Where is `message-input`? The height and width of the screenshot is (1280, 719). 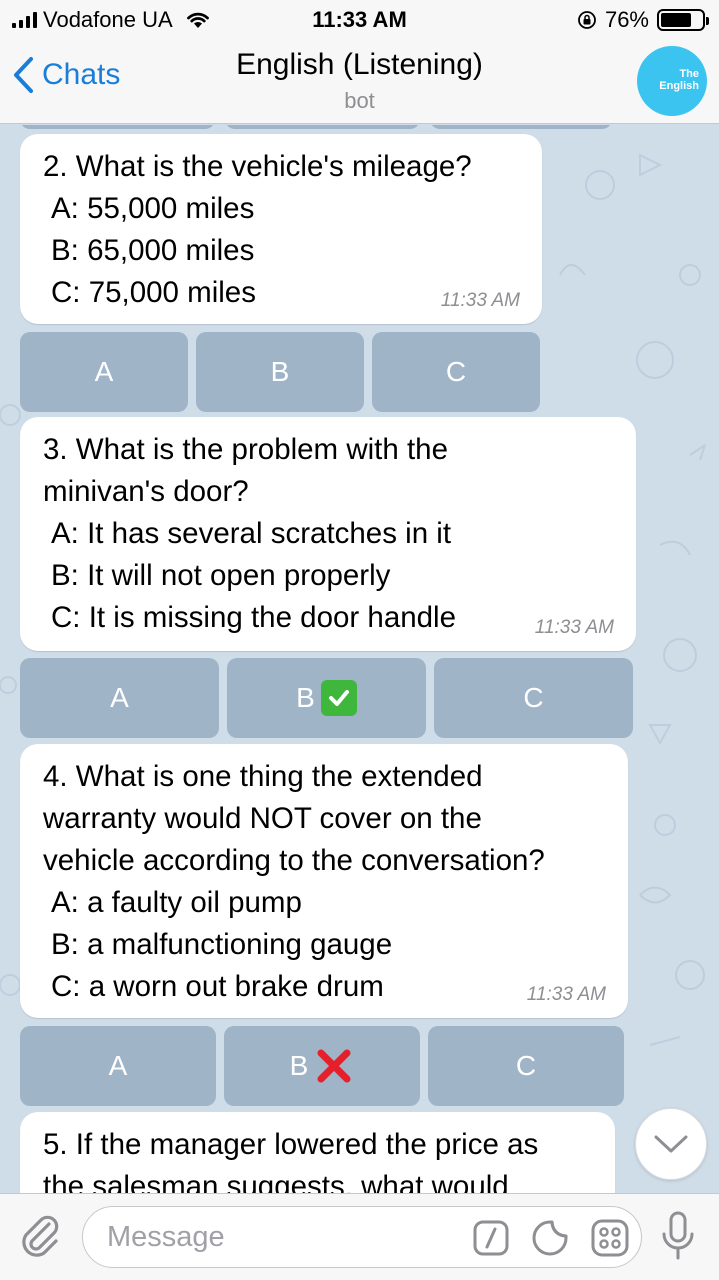
message-input is located at coordinates (287, 1237).